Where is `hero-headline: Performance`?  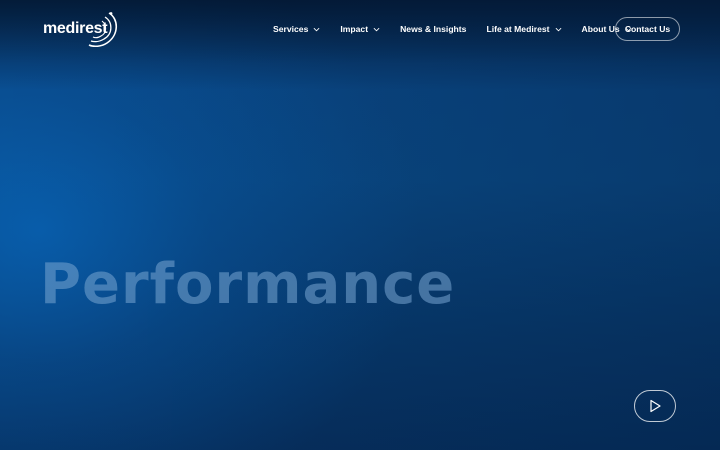
hero-headline: Performance is located at coordinates (248, 284).